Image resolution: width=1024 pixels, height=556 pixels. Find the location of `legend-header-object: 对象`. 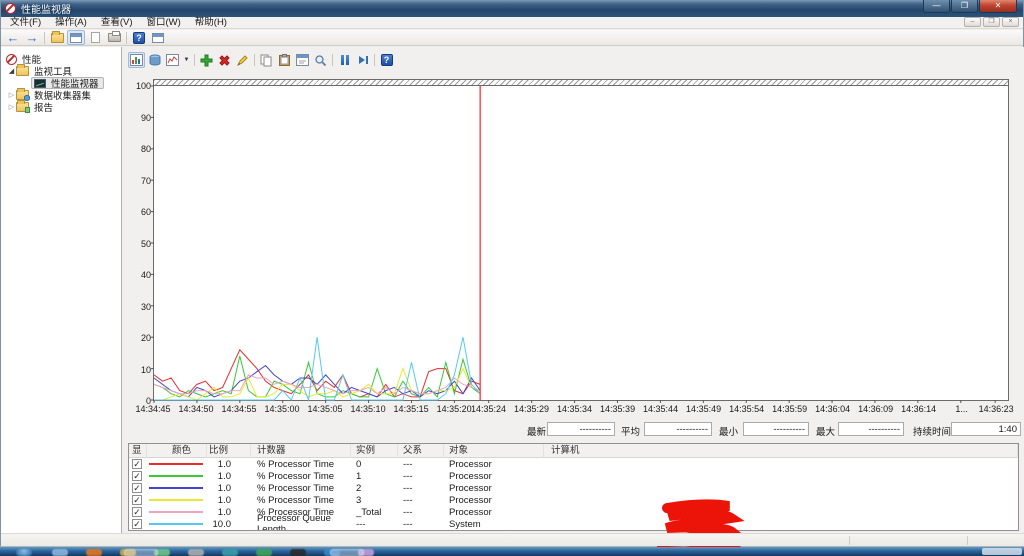

legend-header-object: 对象 is located at coordinates (494, 451).